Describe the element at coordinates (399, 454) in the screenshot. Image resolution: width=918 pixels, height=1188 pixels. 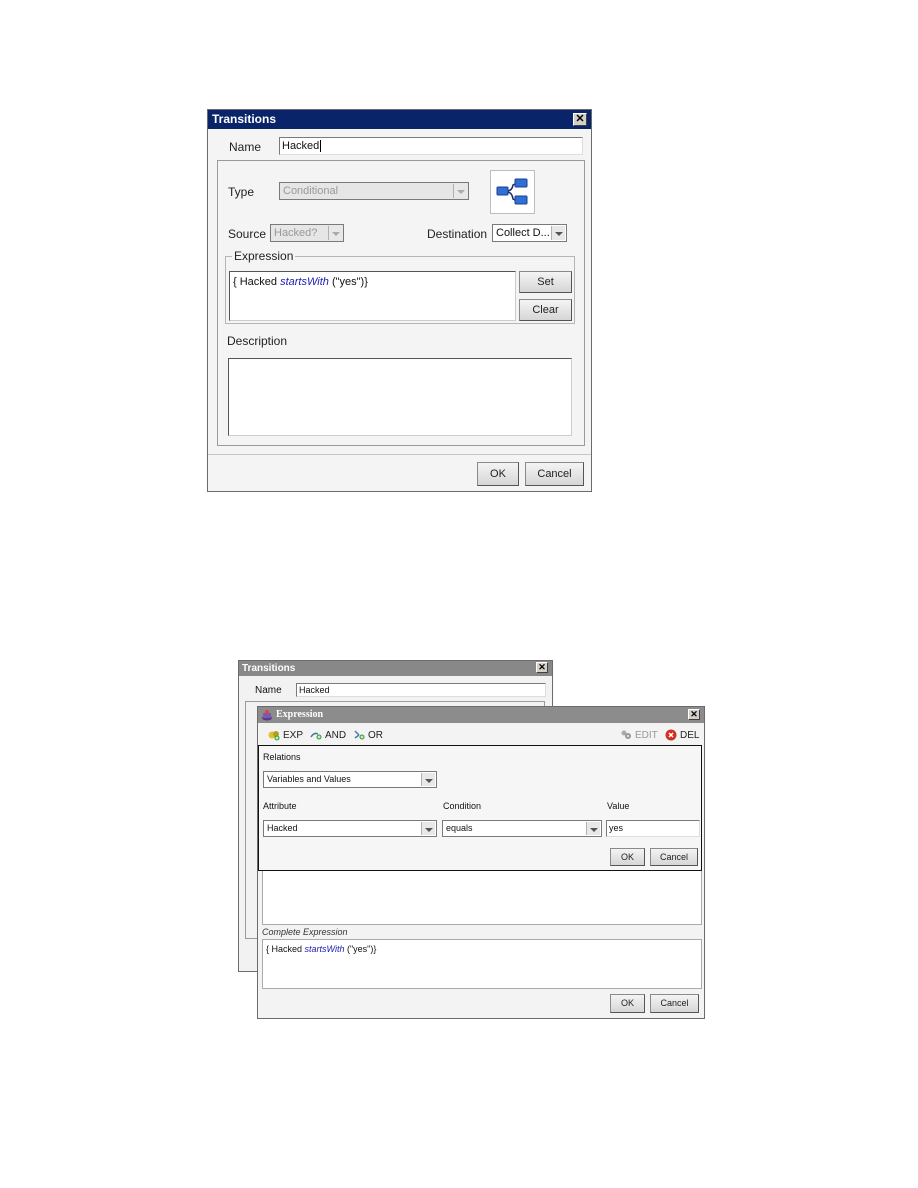
I see `footer-divider` at that location.